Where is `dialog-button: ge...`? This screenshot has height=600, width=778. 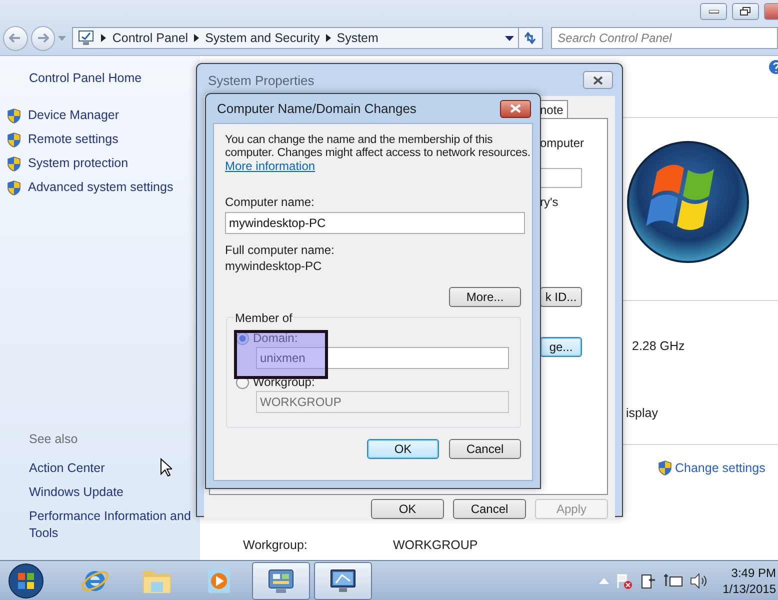
dialog-button: ge... is located at coordinates (561, 347).